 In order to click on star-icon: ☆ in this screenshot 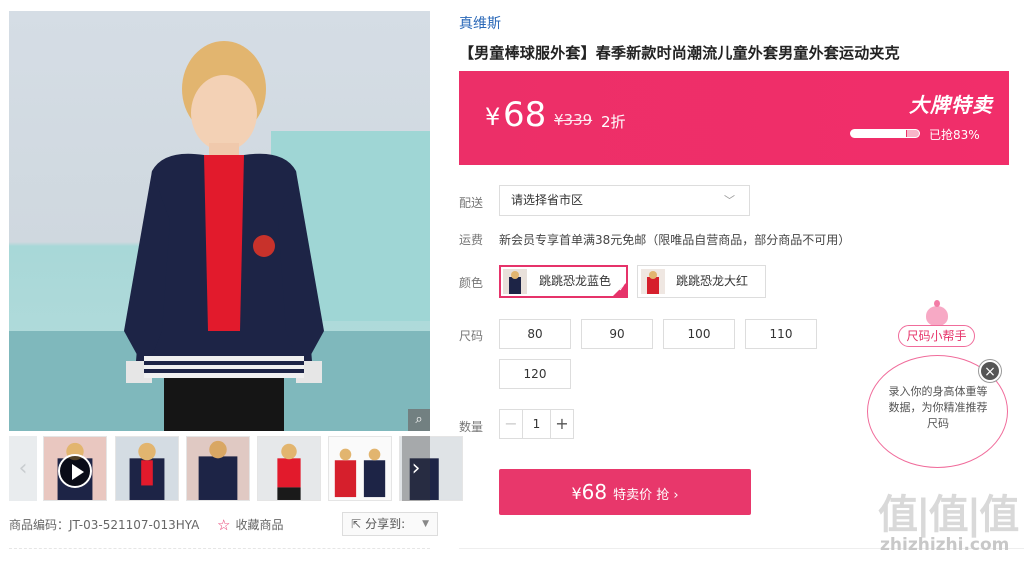, I will do `click(224, 525)`.